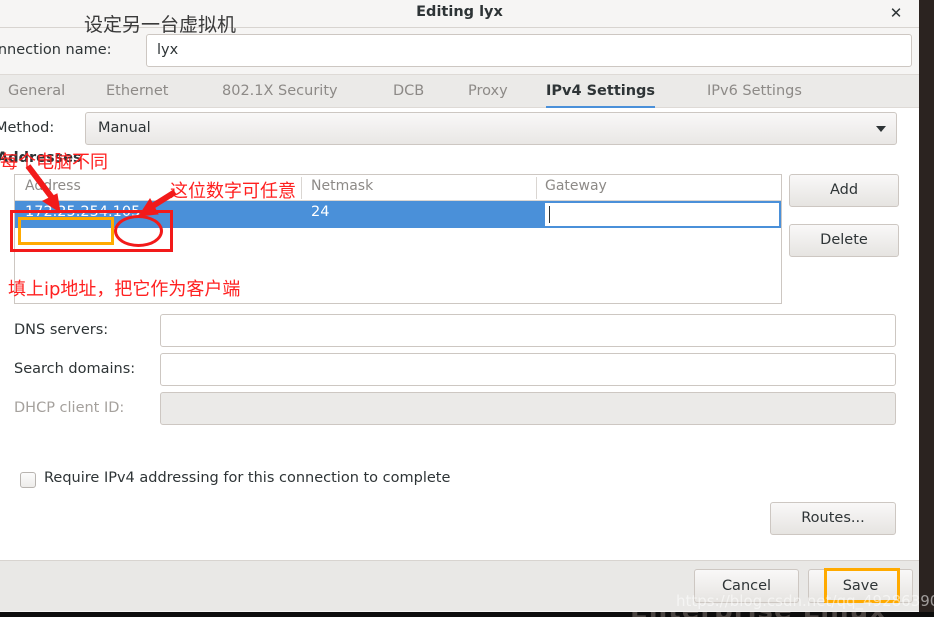 Image resolution: width=934 pixels, height=617 pixels. I want to click on dns-servers-label: DNS servers:, so click(61, 330).